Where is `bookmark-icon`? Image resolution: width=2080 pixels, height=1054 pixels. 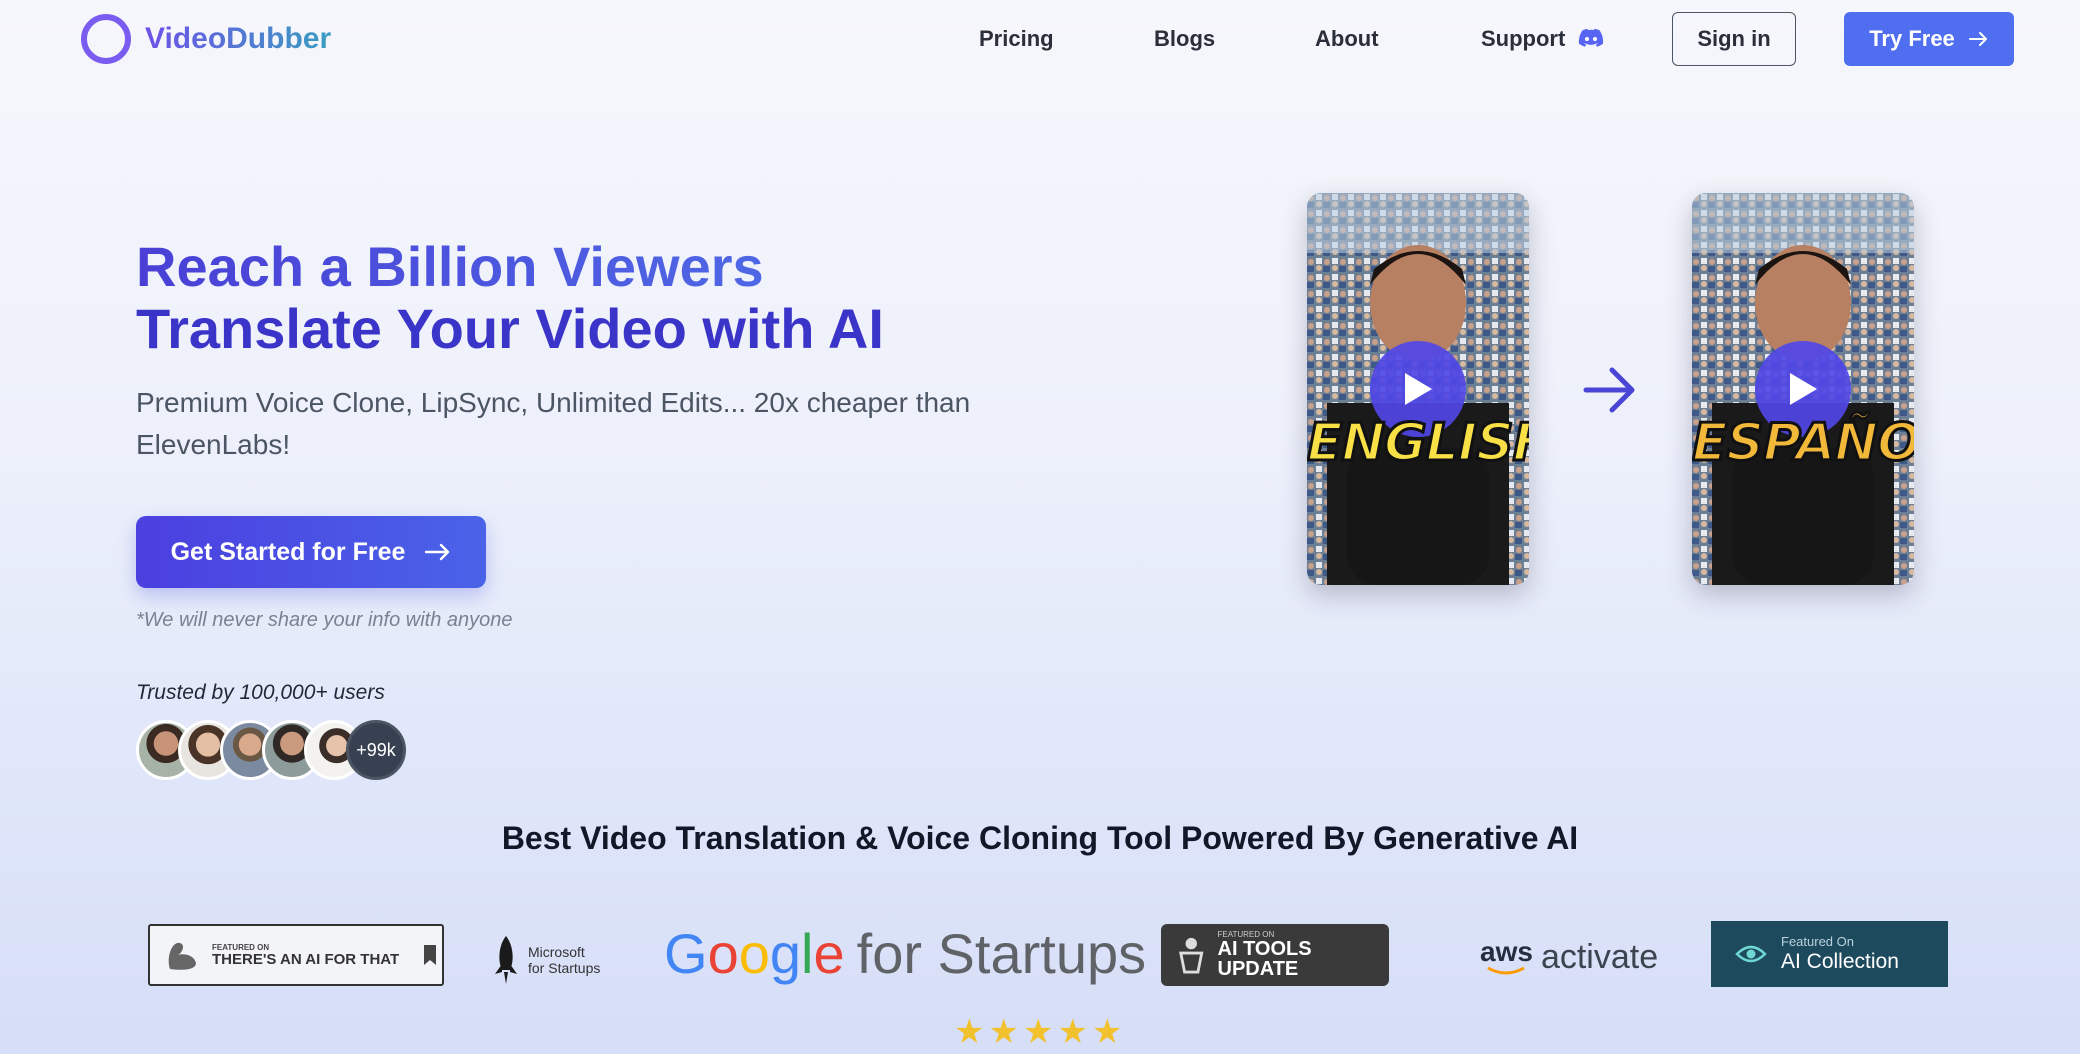 bookmark-icon is located at coordinates (430, 955).